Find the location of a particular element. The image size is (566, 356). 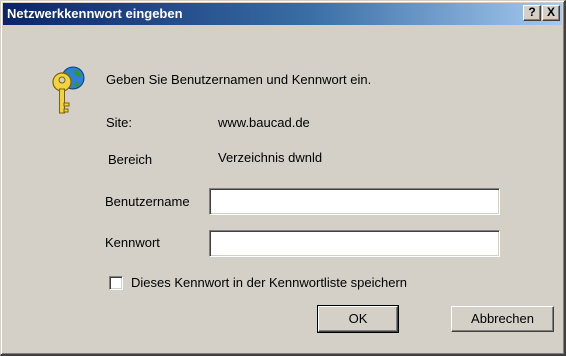

realm-value: Verzeichnis dwnld is located at coordinates (270, 157).